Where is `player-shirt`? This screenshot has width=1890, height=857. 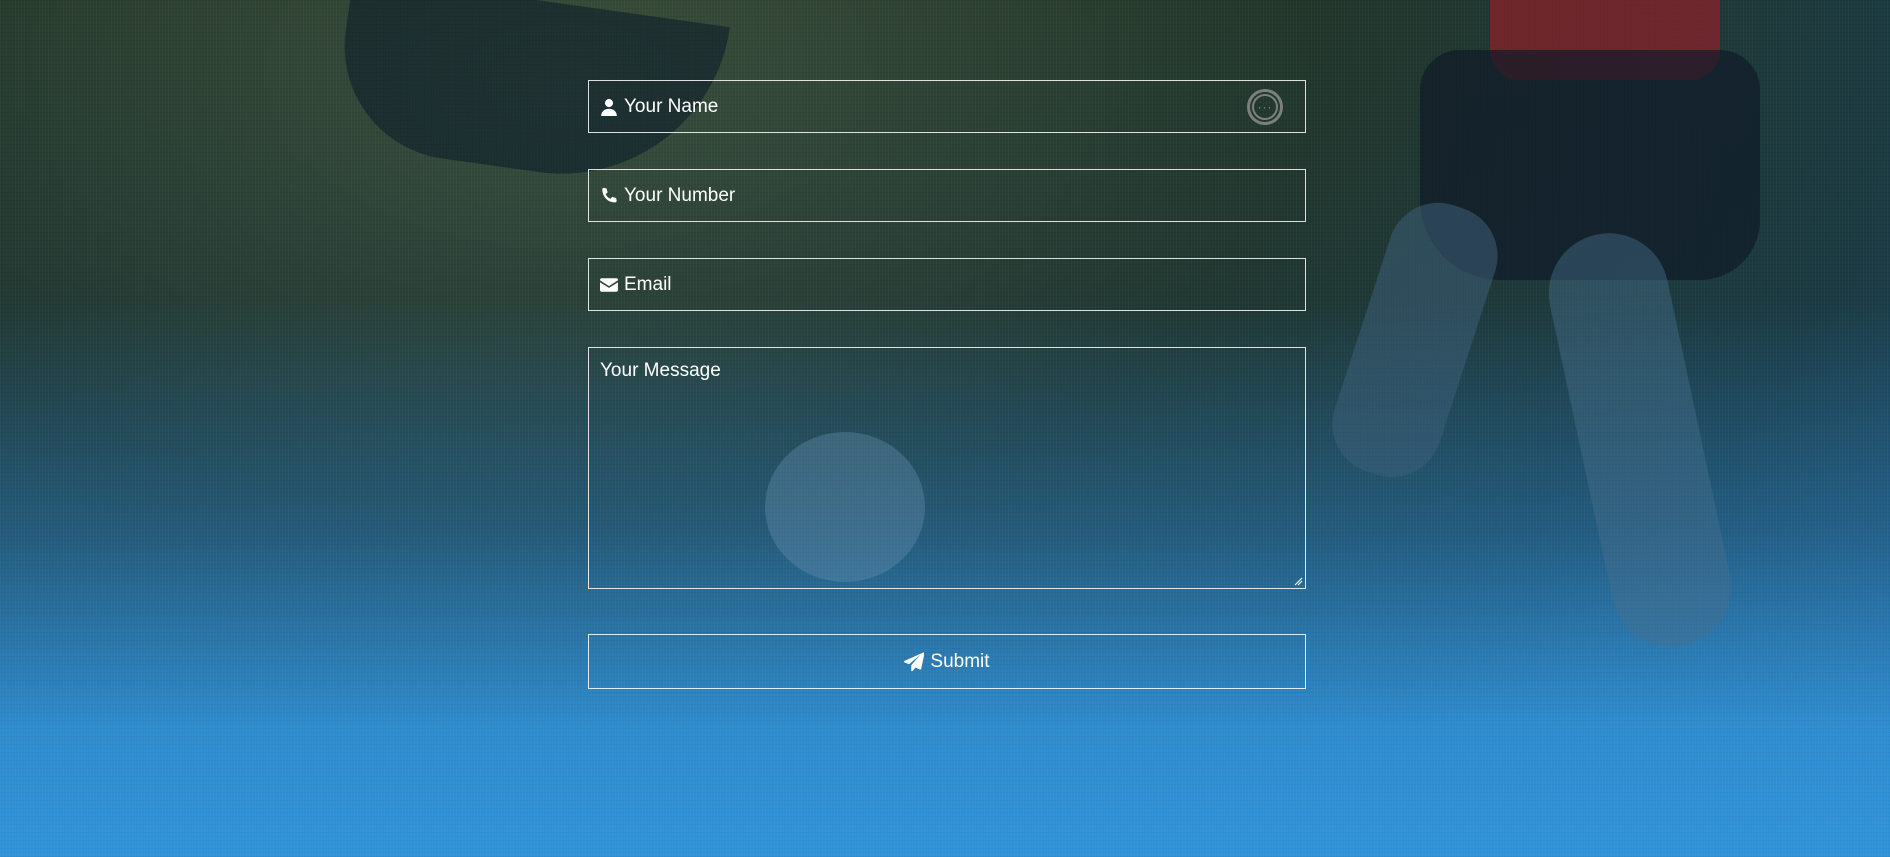 player-shirt is located at coordinates (1605, 40).